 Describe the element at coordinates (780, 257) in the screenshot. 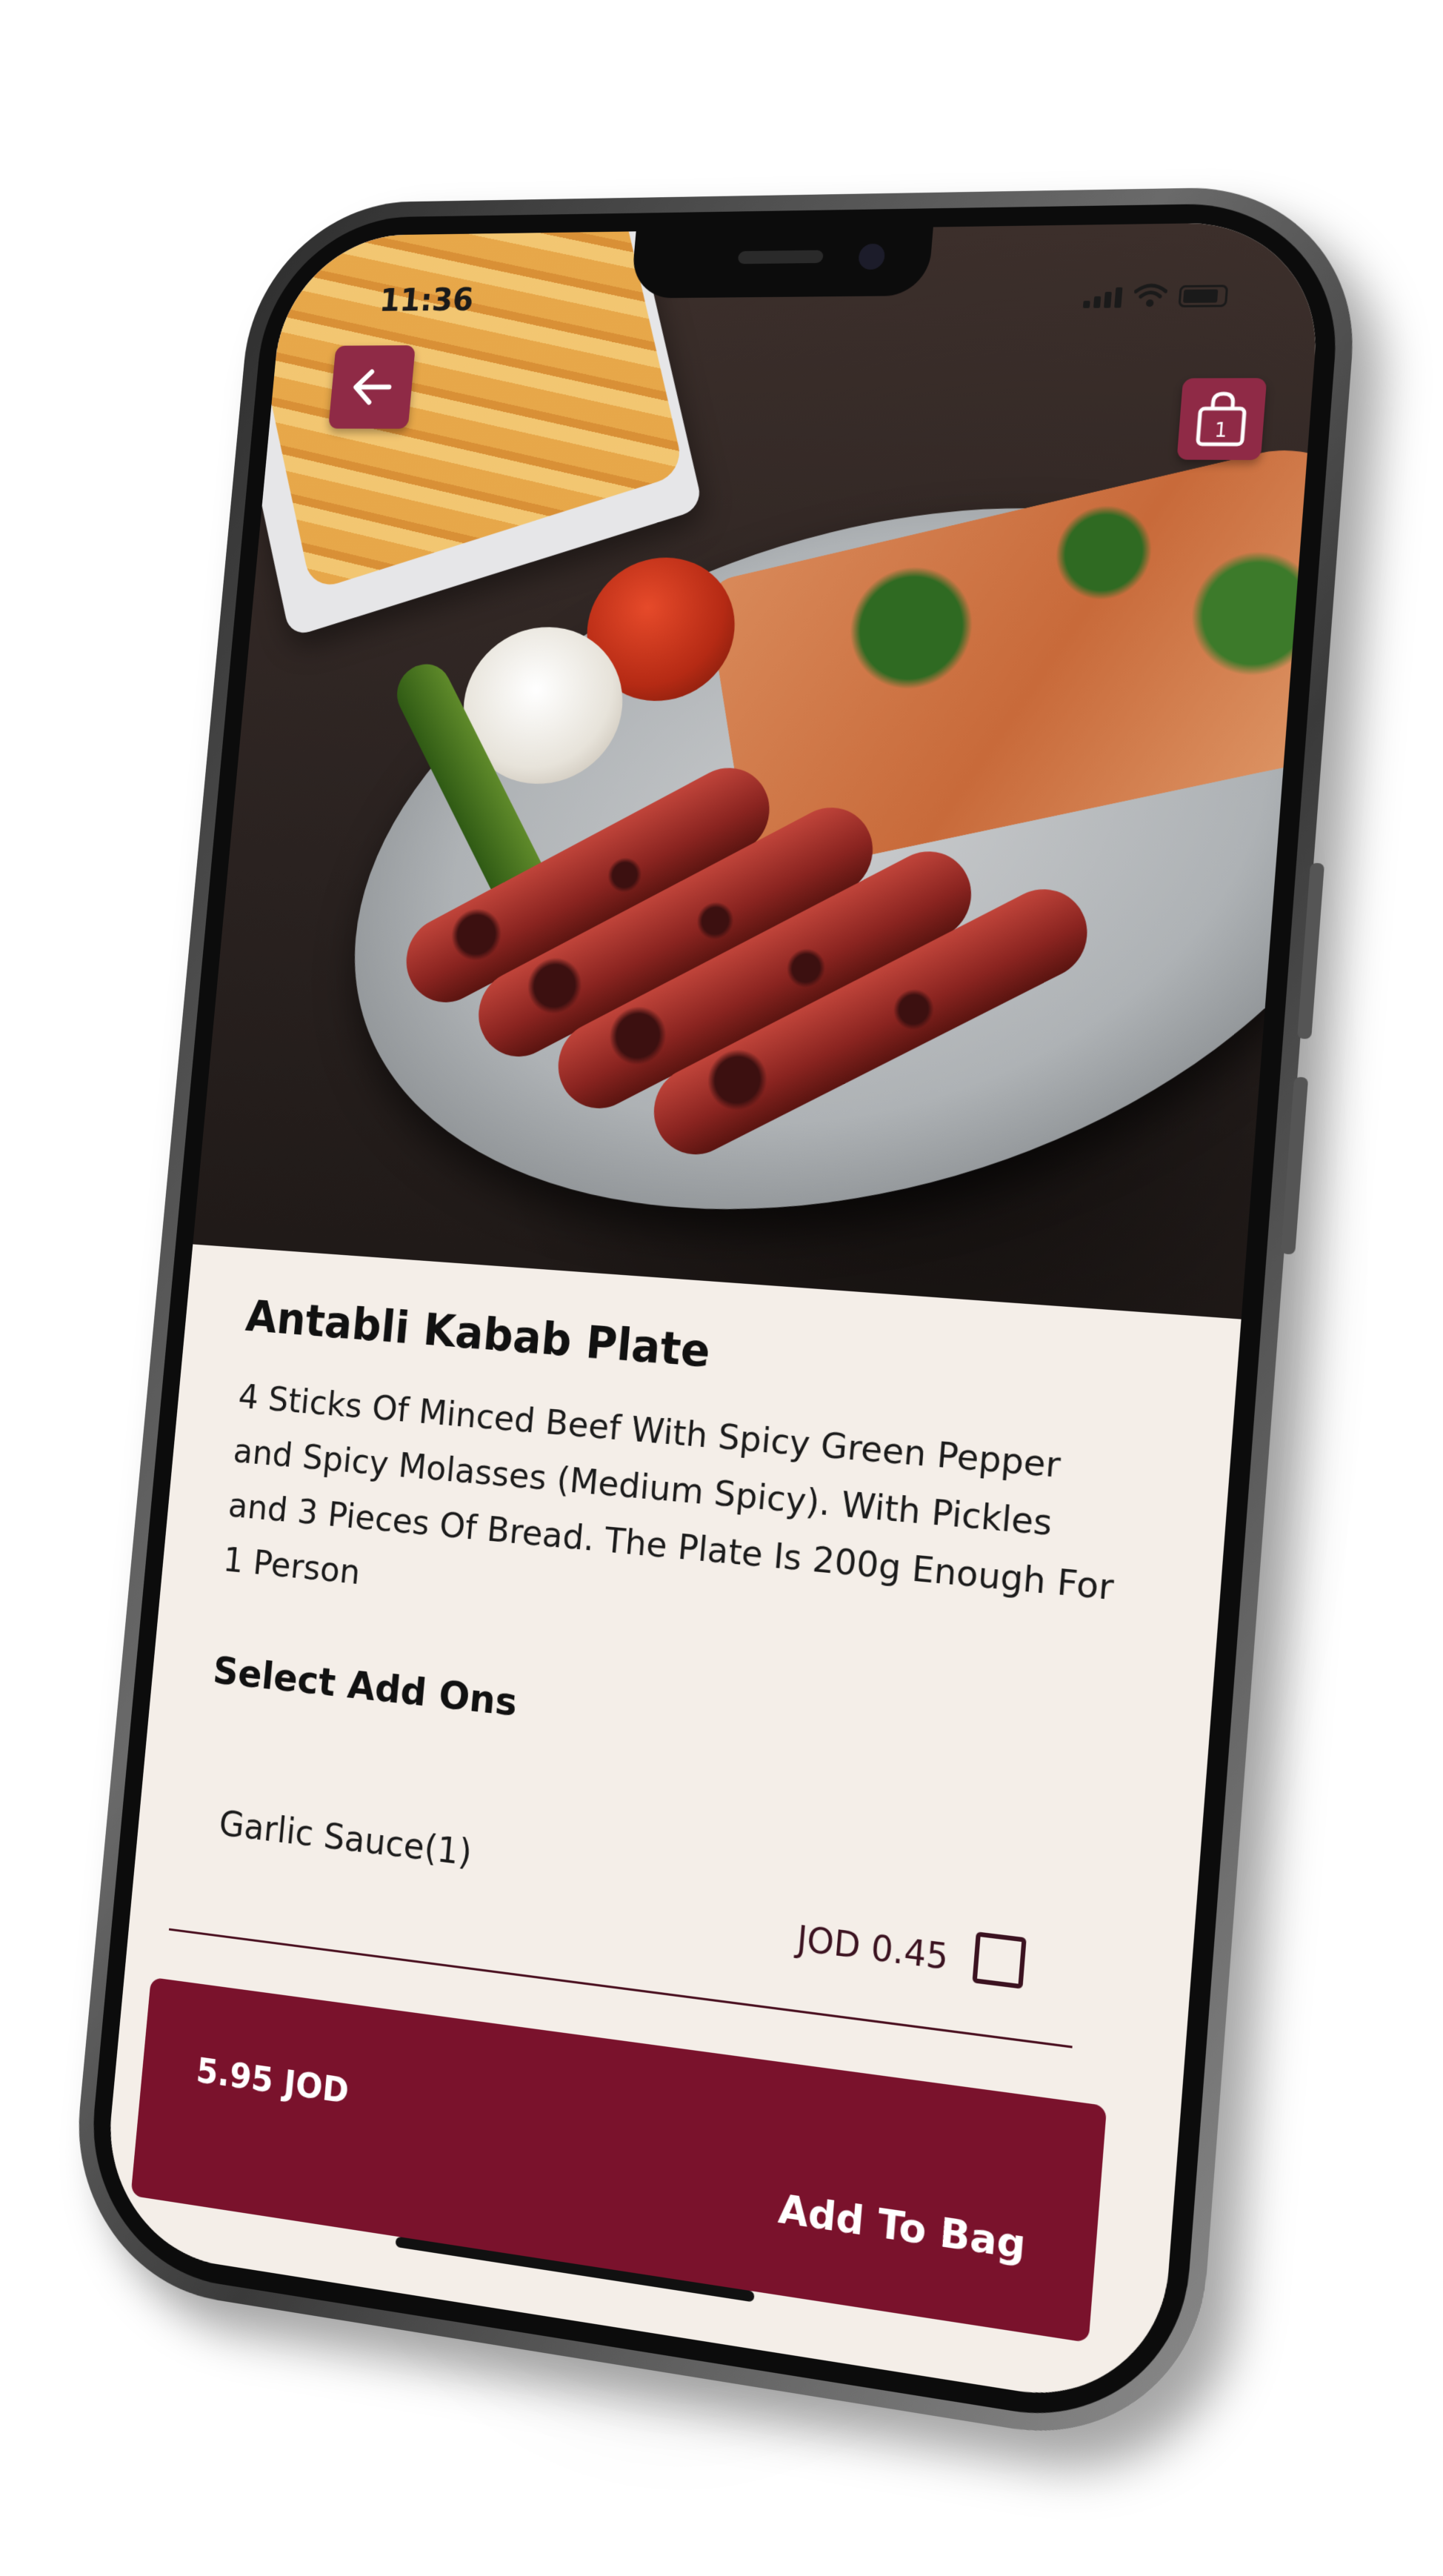

I see `speaker` at that location.